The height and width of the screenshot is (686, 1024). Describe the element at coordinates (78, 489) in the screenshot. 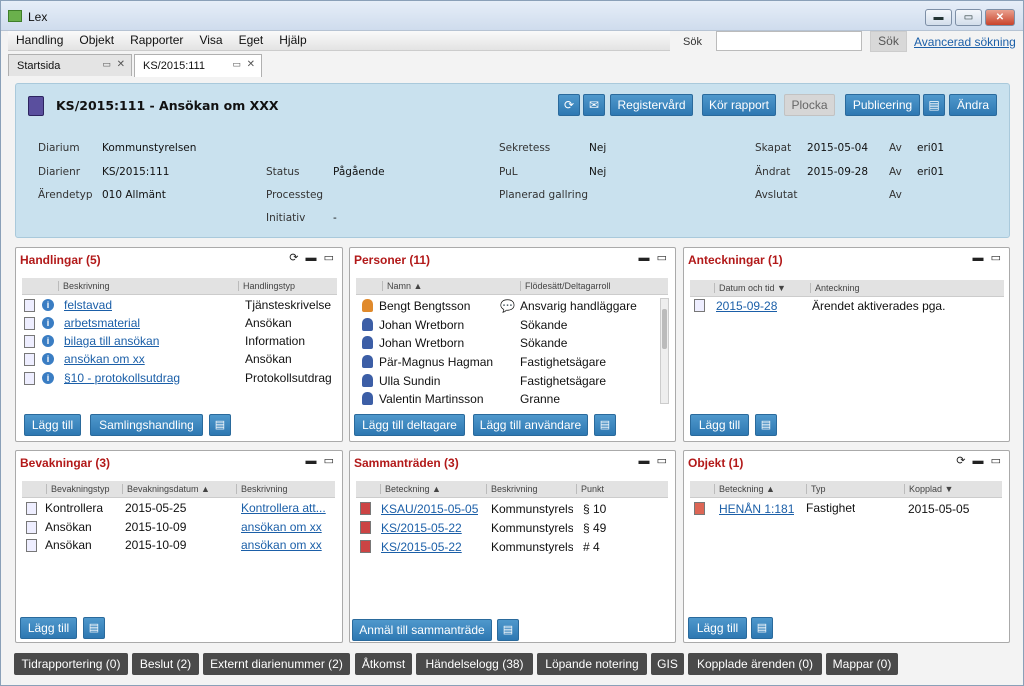

I see `column-header: Bevakningstyp` at that location.